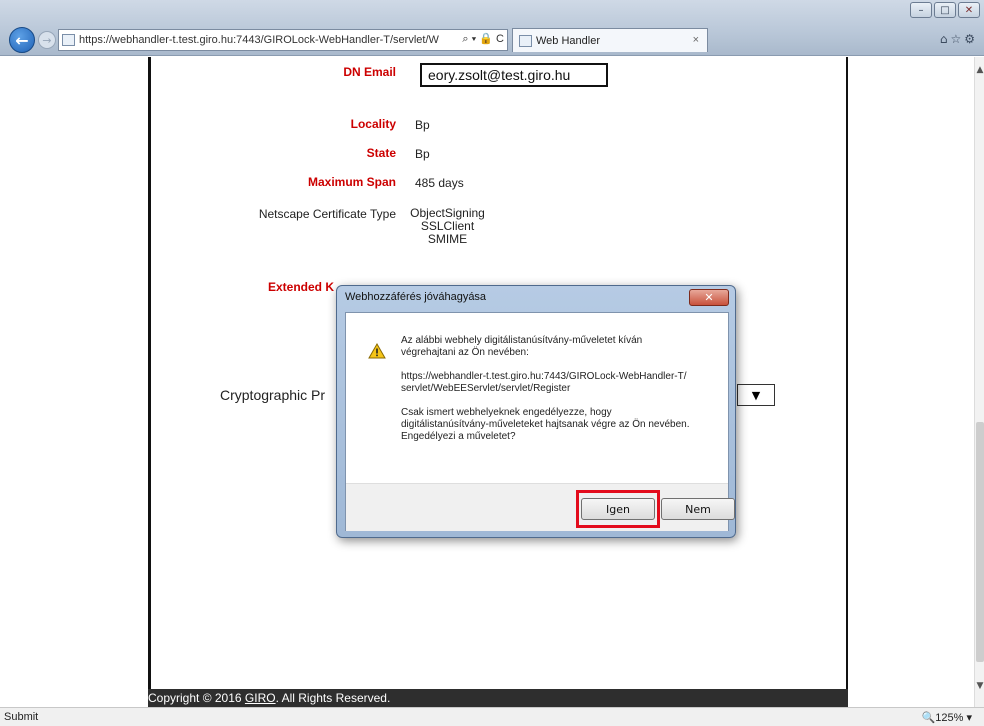 The width and height of the screenshot is (984, 726). I want to click on maximize-button: □, so click(945, 10).